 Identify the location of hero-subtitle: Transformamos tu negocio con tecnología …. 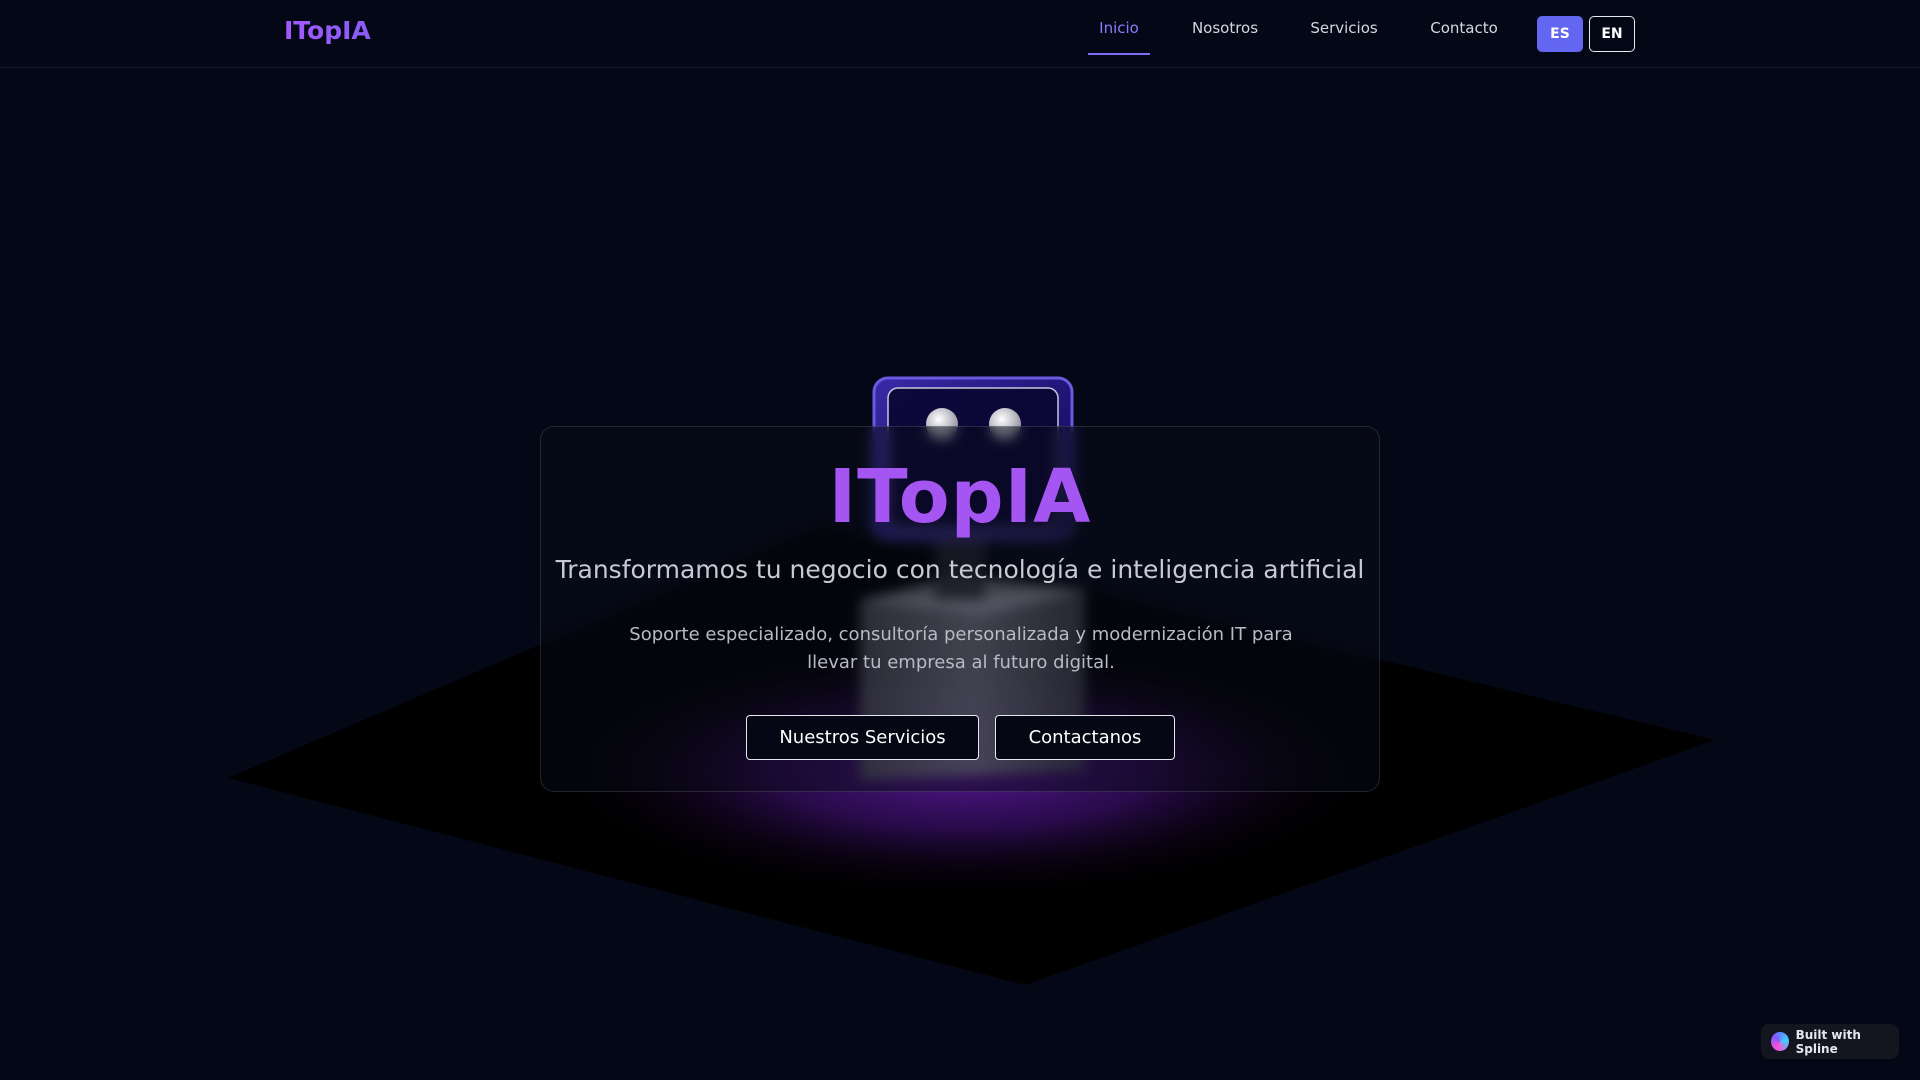
(960, 569).